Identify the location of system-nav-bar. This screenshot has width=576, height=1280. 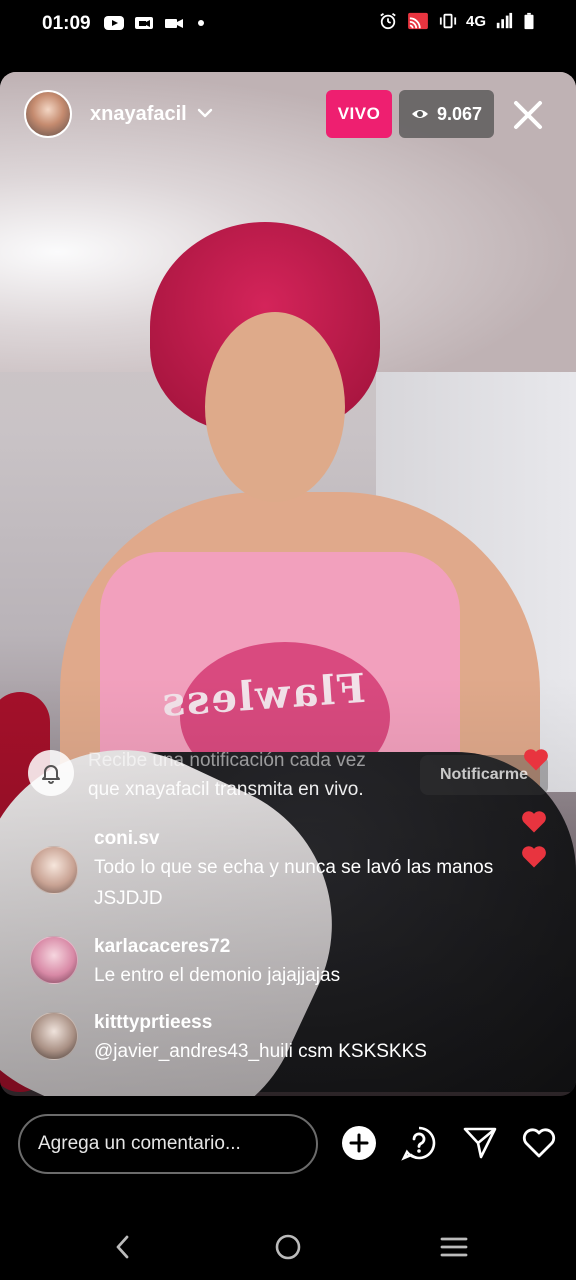
(288, 1245).